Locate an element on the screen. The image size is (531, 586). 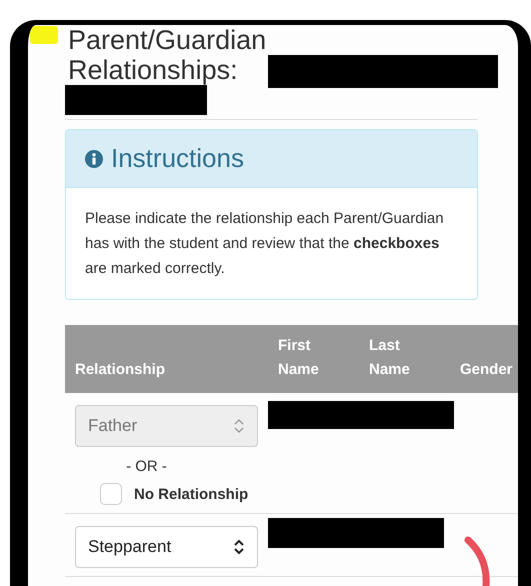
column-header: Last Name is located at coordinates (388, 358).